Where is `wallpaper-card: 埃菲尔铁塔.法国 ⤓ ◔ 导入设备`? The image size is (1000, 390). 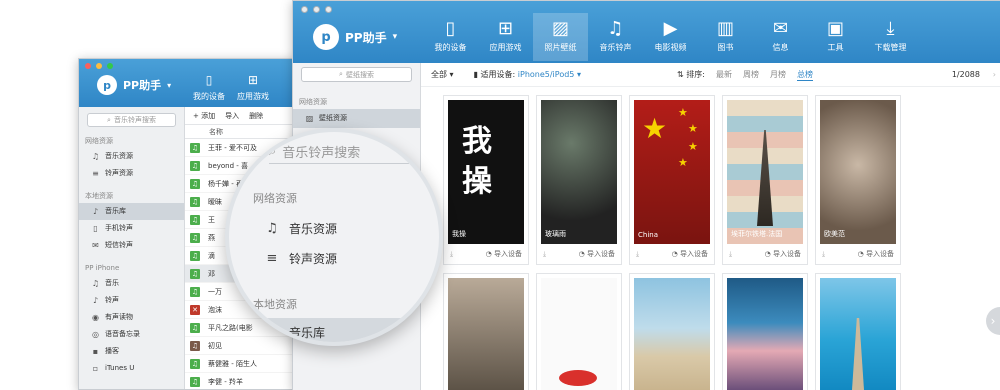 wallpaper-card: 埃菲尔铁塔.法国 ⤓ ◔ 导入设备 is located at coordinates (765, 180).